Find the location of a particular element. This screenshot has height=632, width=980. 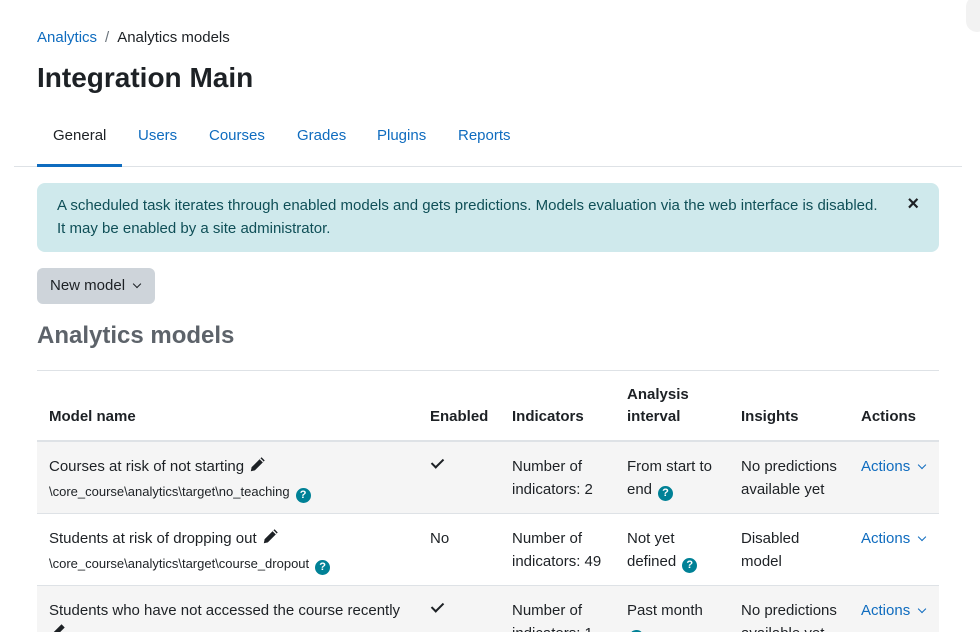

model-name: Students at risk of dropping out is located at coordinates (153, 538).